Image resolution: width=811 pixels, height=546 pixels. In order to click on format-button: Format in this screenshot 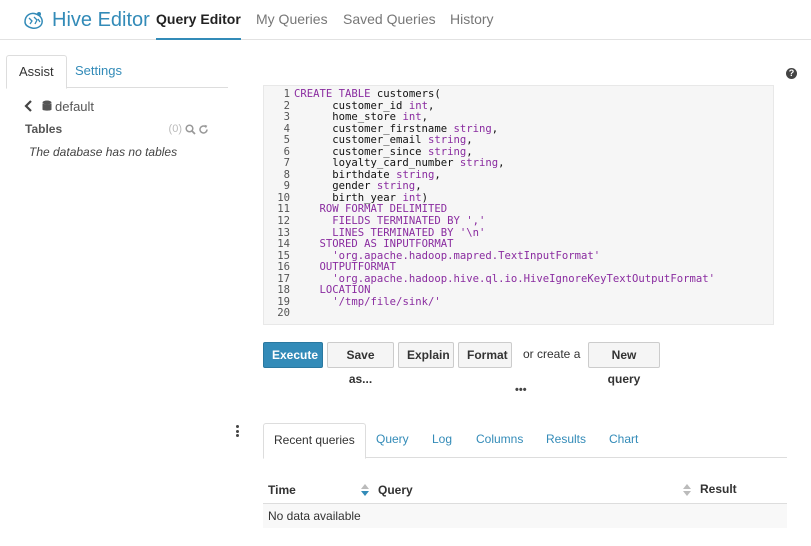, I will do `click(485, 355)`.